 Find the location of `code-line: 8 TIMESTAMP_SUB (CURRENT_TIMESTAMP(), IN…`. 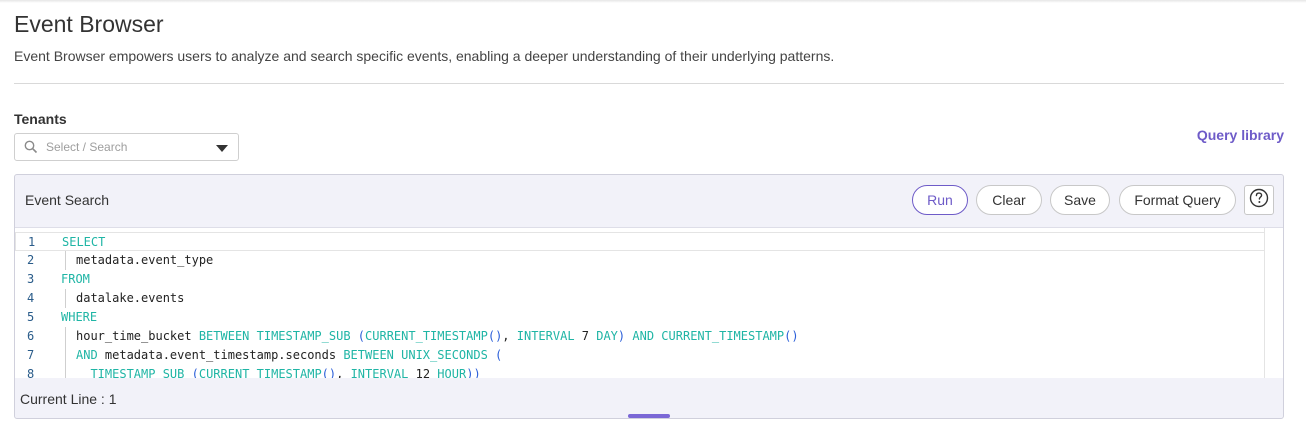

code-line: 8 TIMESTAMP_SUB (CURRENT_TIMESTAMP(), IN… is located at coordinates (640, 371).